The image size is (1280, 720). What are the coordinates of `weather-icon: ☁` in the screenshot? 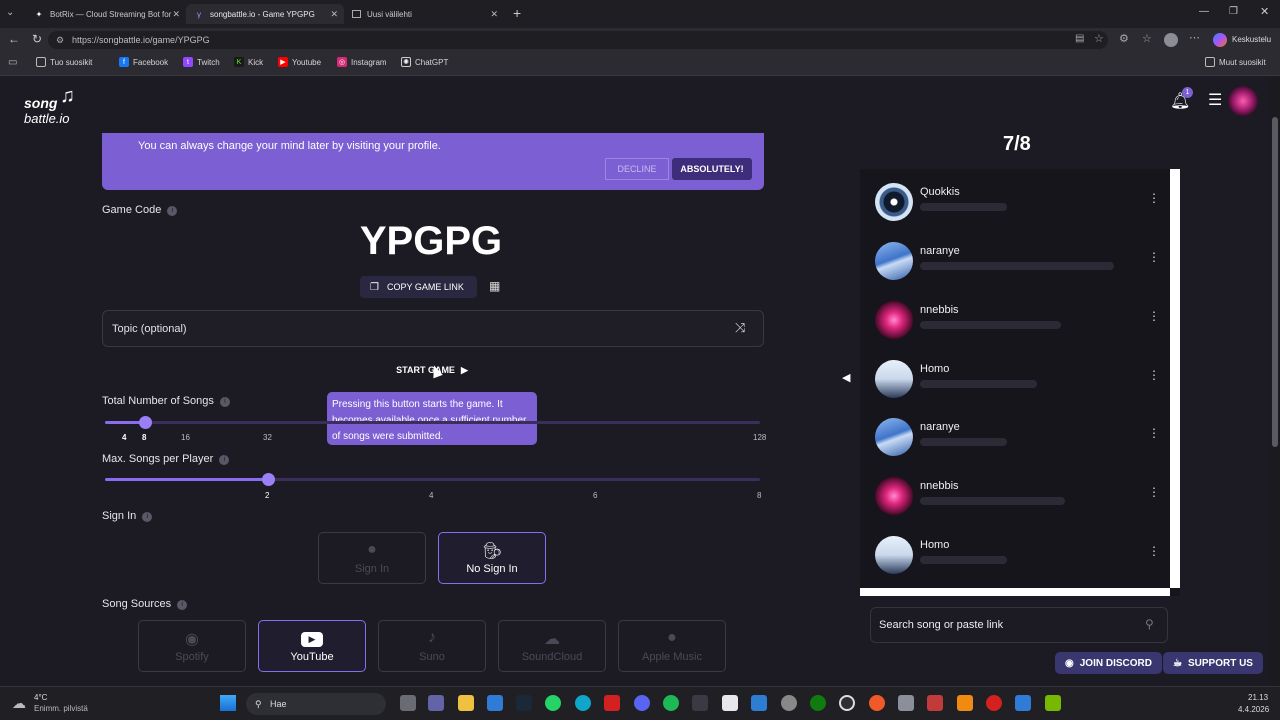 It's located at (19, 703).